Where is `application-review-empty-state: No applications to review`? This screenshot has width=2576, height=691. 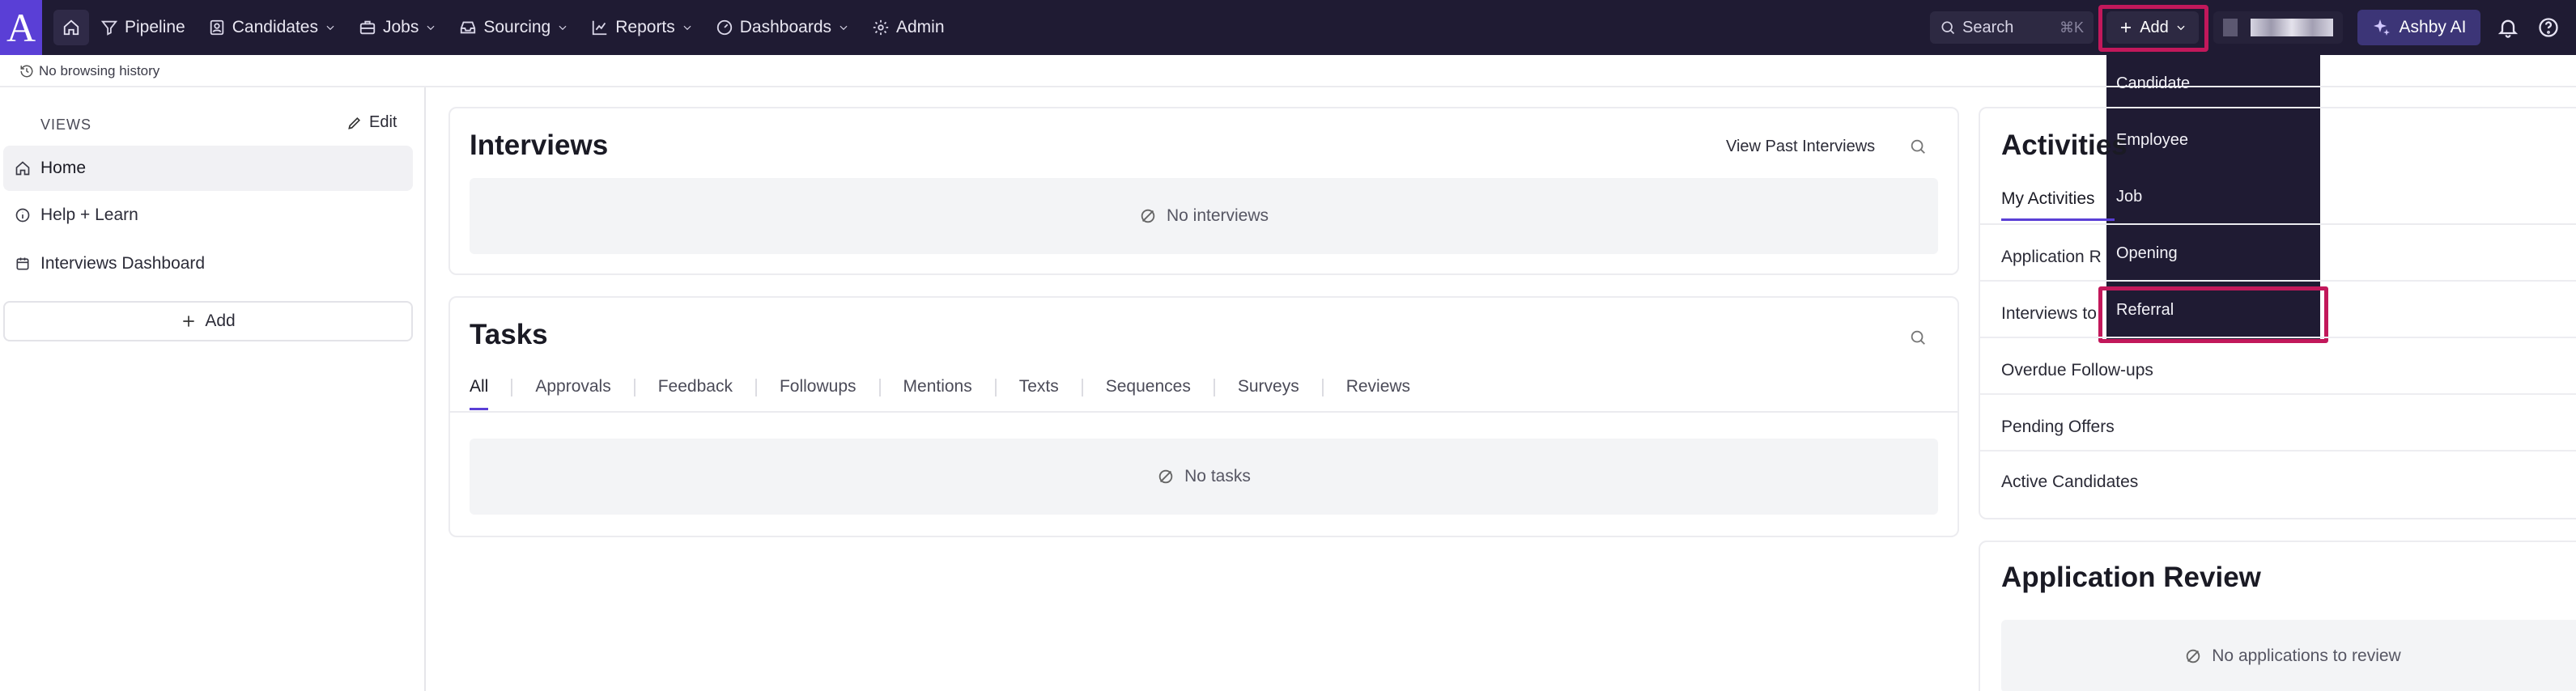 application-review-empty-state: No applications to review is located at coordinates (2288, 655).